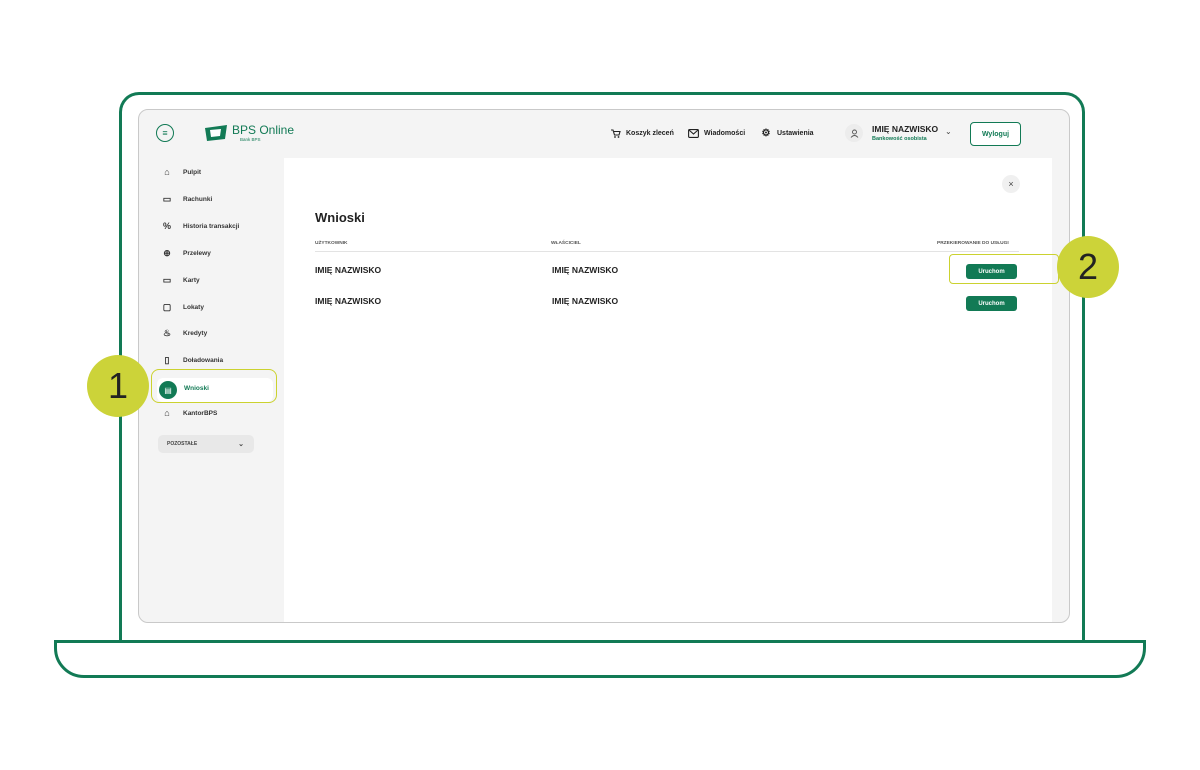 Image resolution: width=1200 pixels, height=770 pixels. What do you see at coordinates (991, 303) in the screenshot?
I see `launch-button: Uruchom` at bounding box center [991, 303].